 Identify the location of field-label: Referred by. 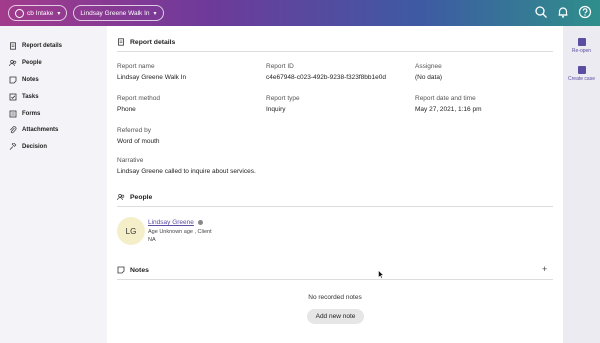
(134, 130).